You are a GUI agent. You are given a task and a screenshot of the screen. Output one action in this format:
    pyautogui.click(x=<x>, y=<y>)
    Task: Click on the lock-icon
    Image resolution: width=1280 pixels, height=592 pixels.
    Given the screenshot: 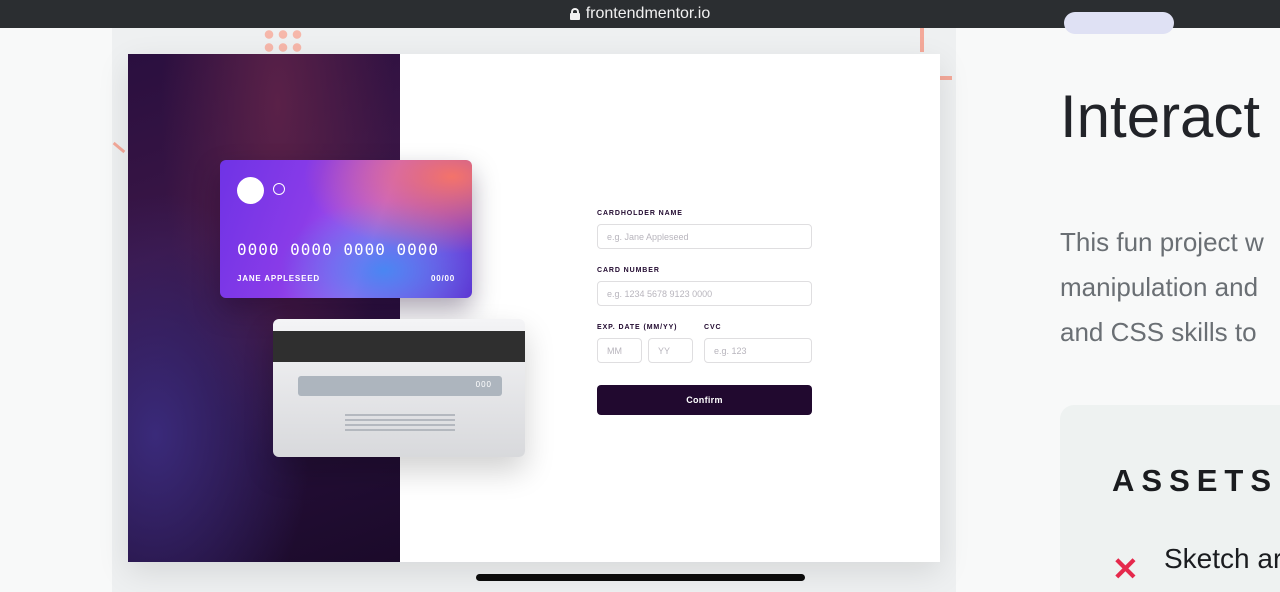 What is the action you would take?
    pyautogui.click(x=574, y=14)
    